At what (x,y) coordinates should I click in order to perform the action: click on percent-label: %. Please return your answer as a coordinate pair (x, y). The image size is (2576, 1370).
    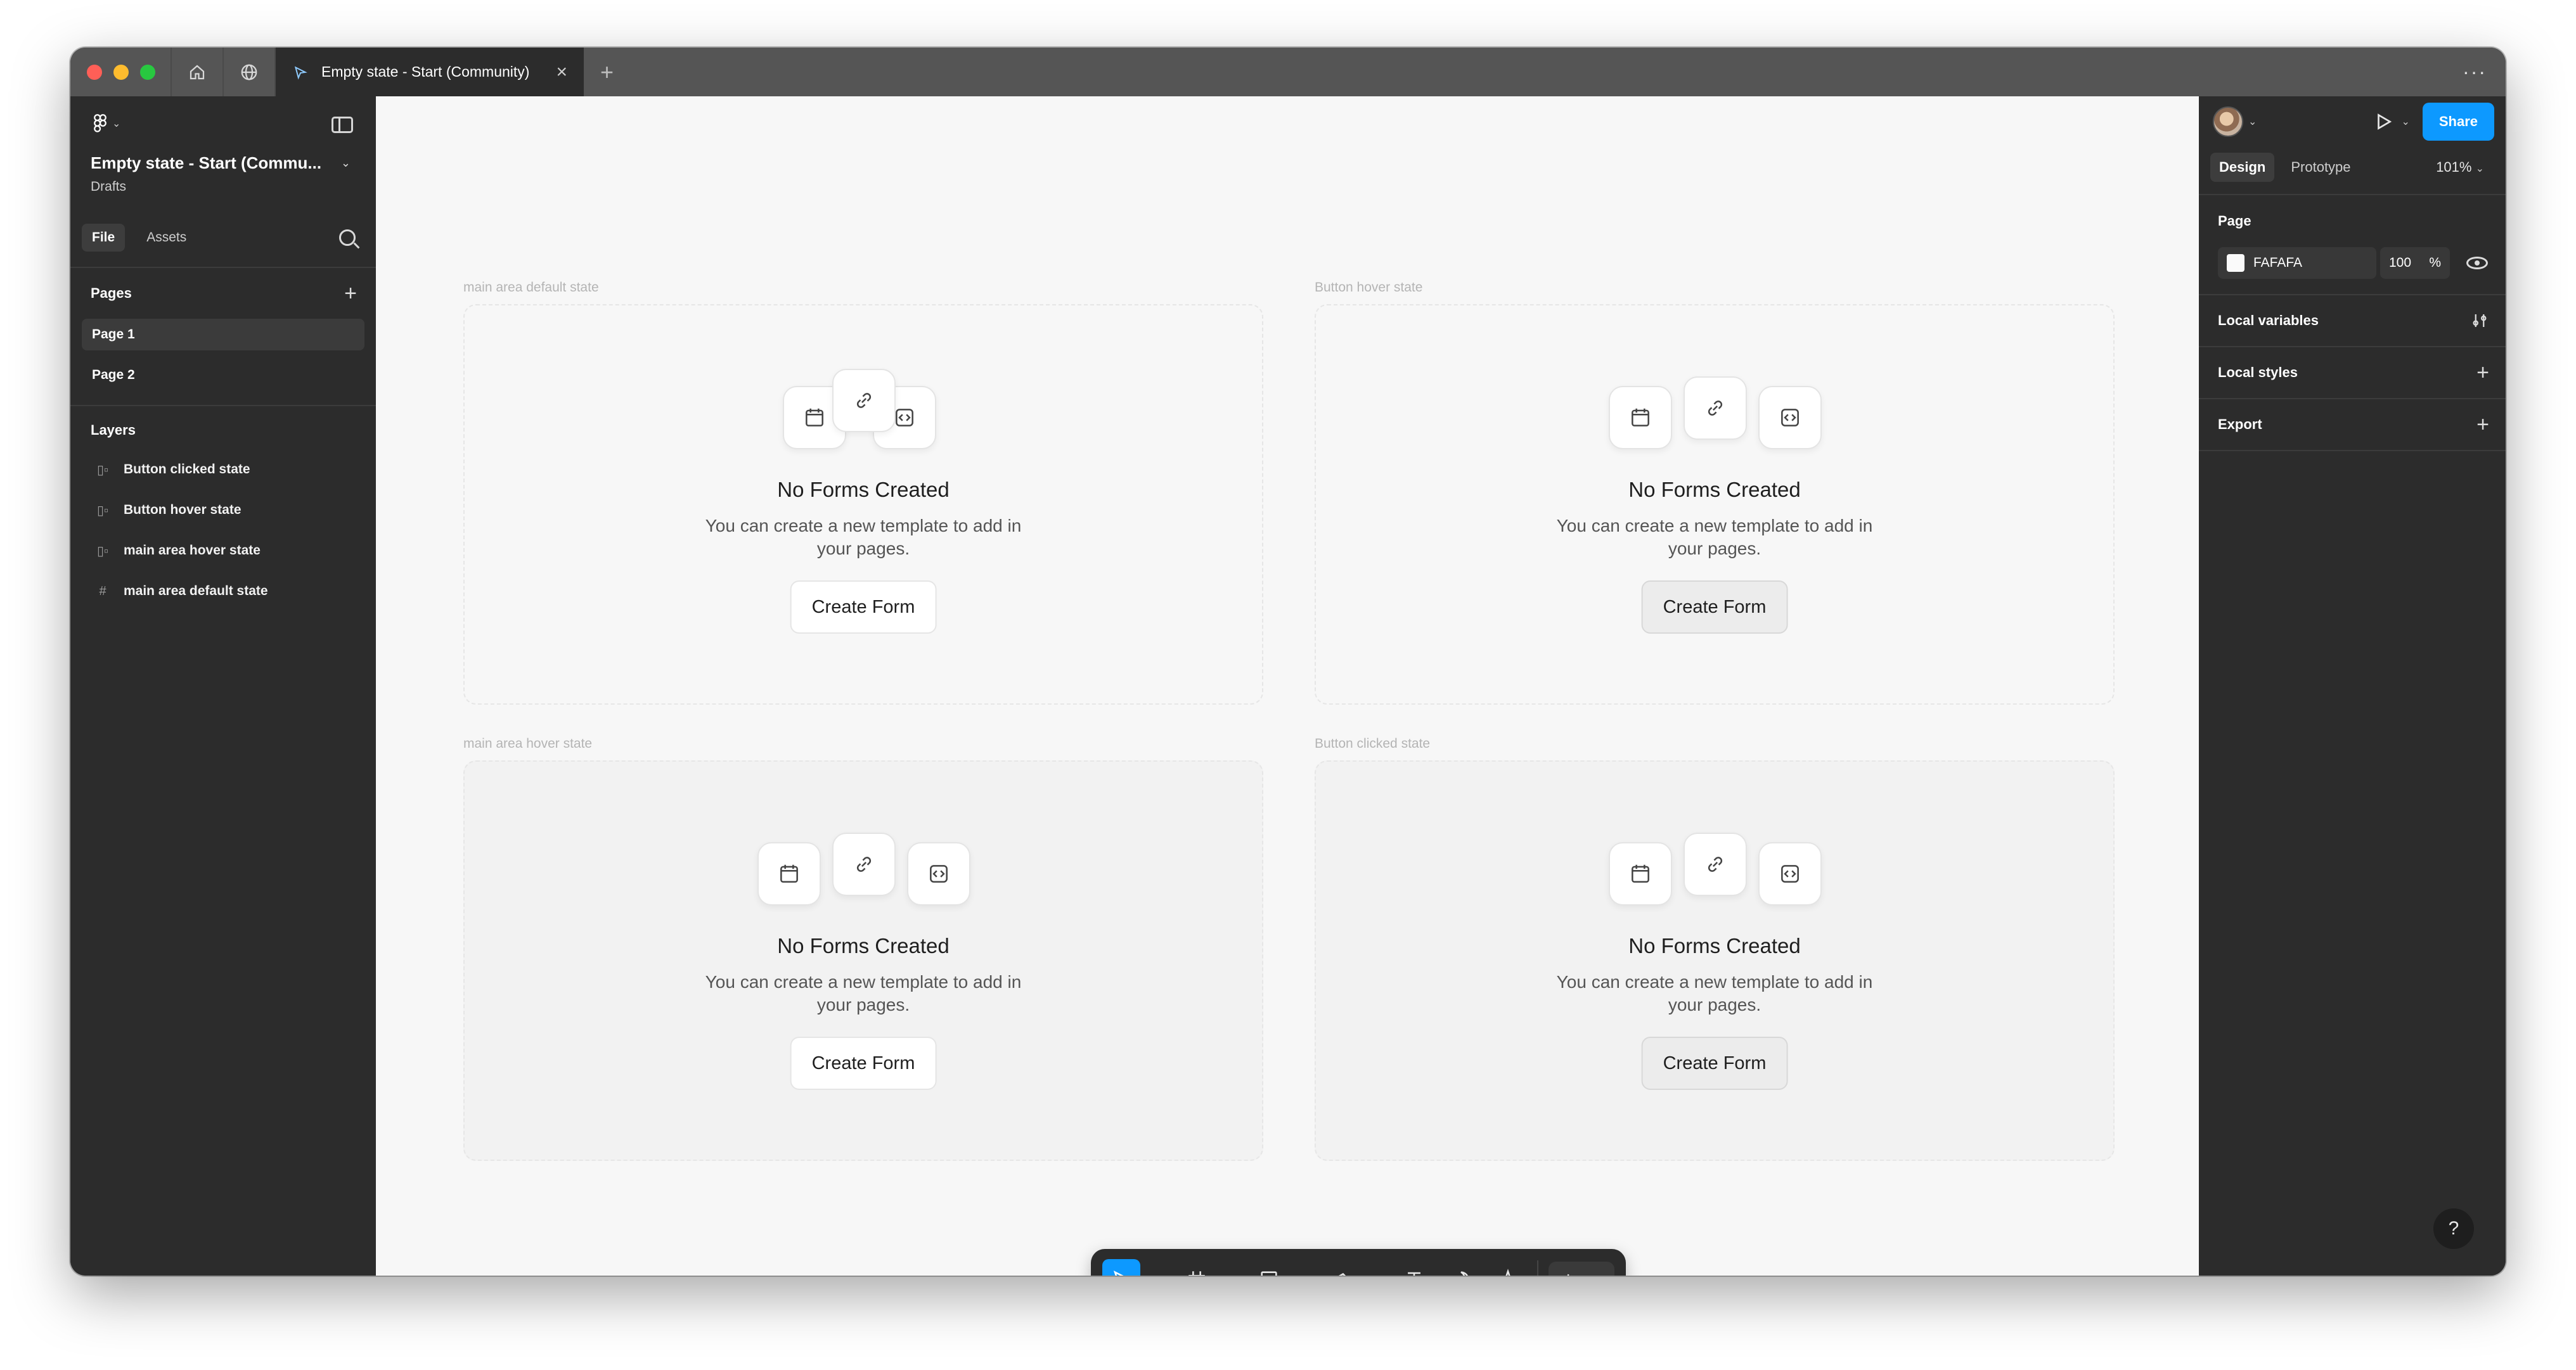
    Looking at the image, I should click on (2435, 262).